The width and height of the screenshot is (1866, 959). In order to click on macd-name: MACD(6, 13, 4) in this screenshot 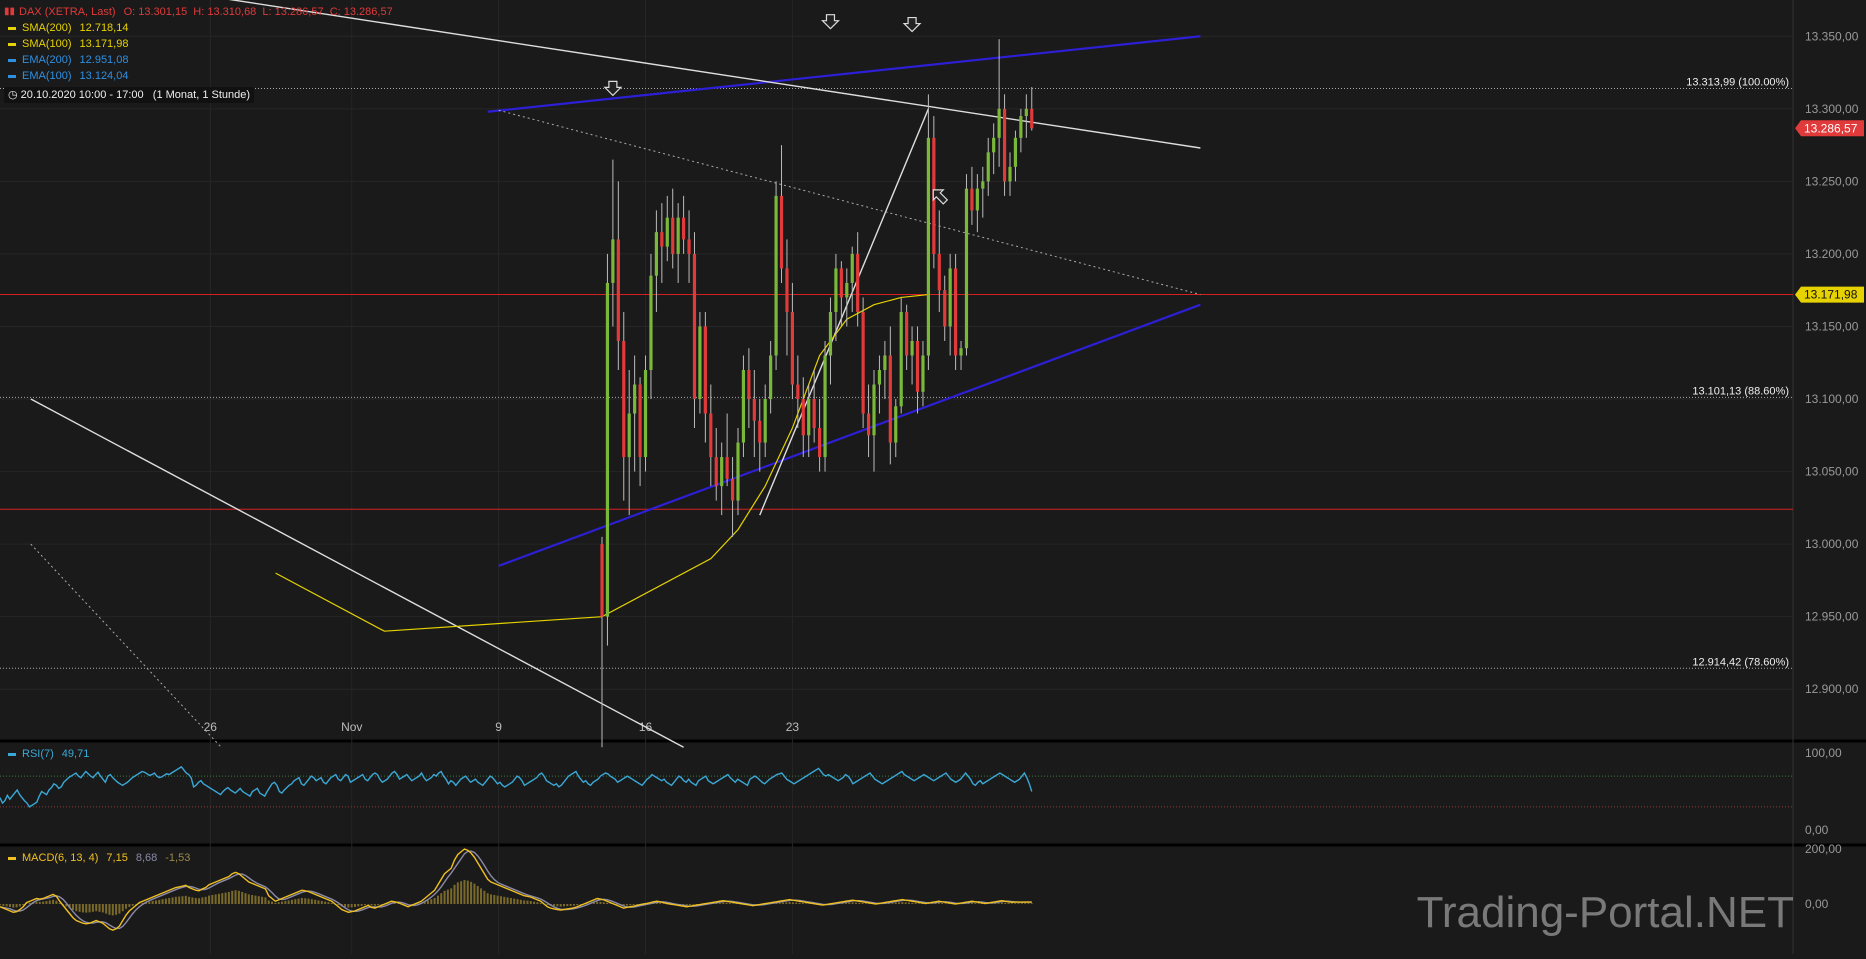, I will do `click(60, 858)`.